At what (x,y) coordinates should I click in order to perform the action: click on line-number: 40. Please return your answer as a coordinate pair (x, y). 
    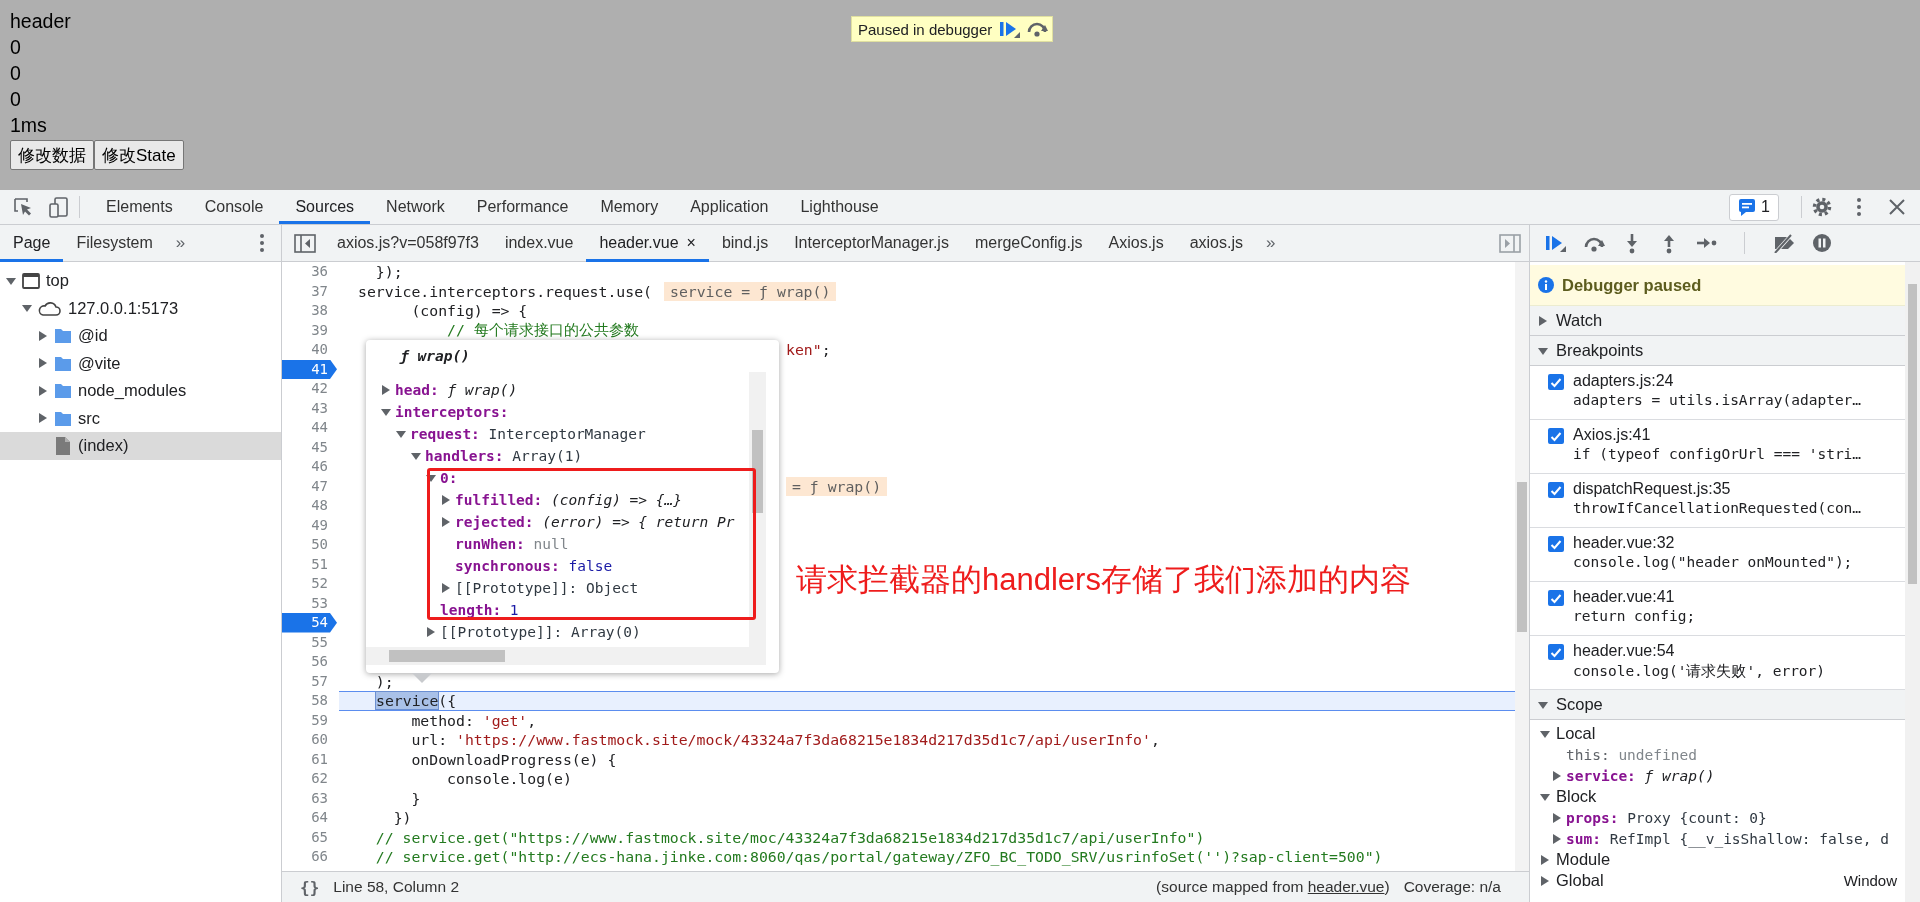
    Looking at the image, I should click on (308, 350).